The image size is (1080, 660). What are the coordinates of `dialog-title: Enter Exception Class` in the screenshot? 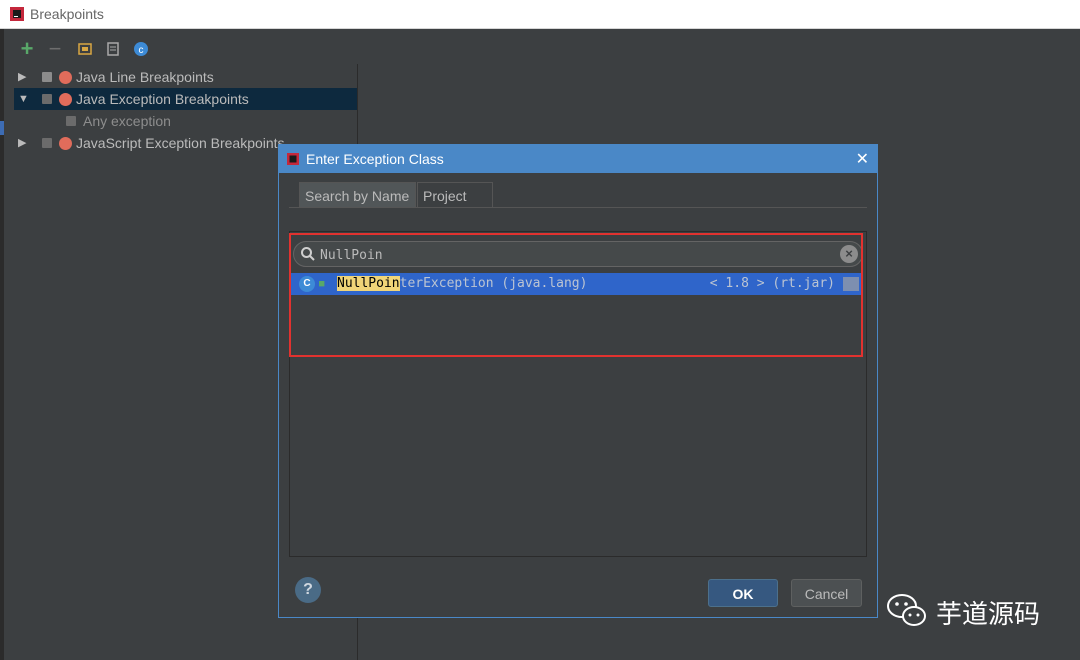 It's located at (375, 159).